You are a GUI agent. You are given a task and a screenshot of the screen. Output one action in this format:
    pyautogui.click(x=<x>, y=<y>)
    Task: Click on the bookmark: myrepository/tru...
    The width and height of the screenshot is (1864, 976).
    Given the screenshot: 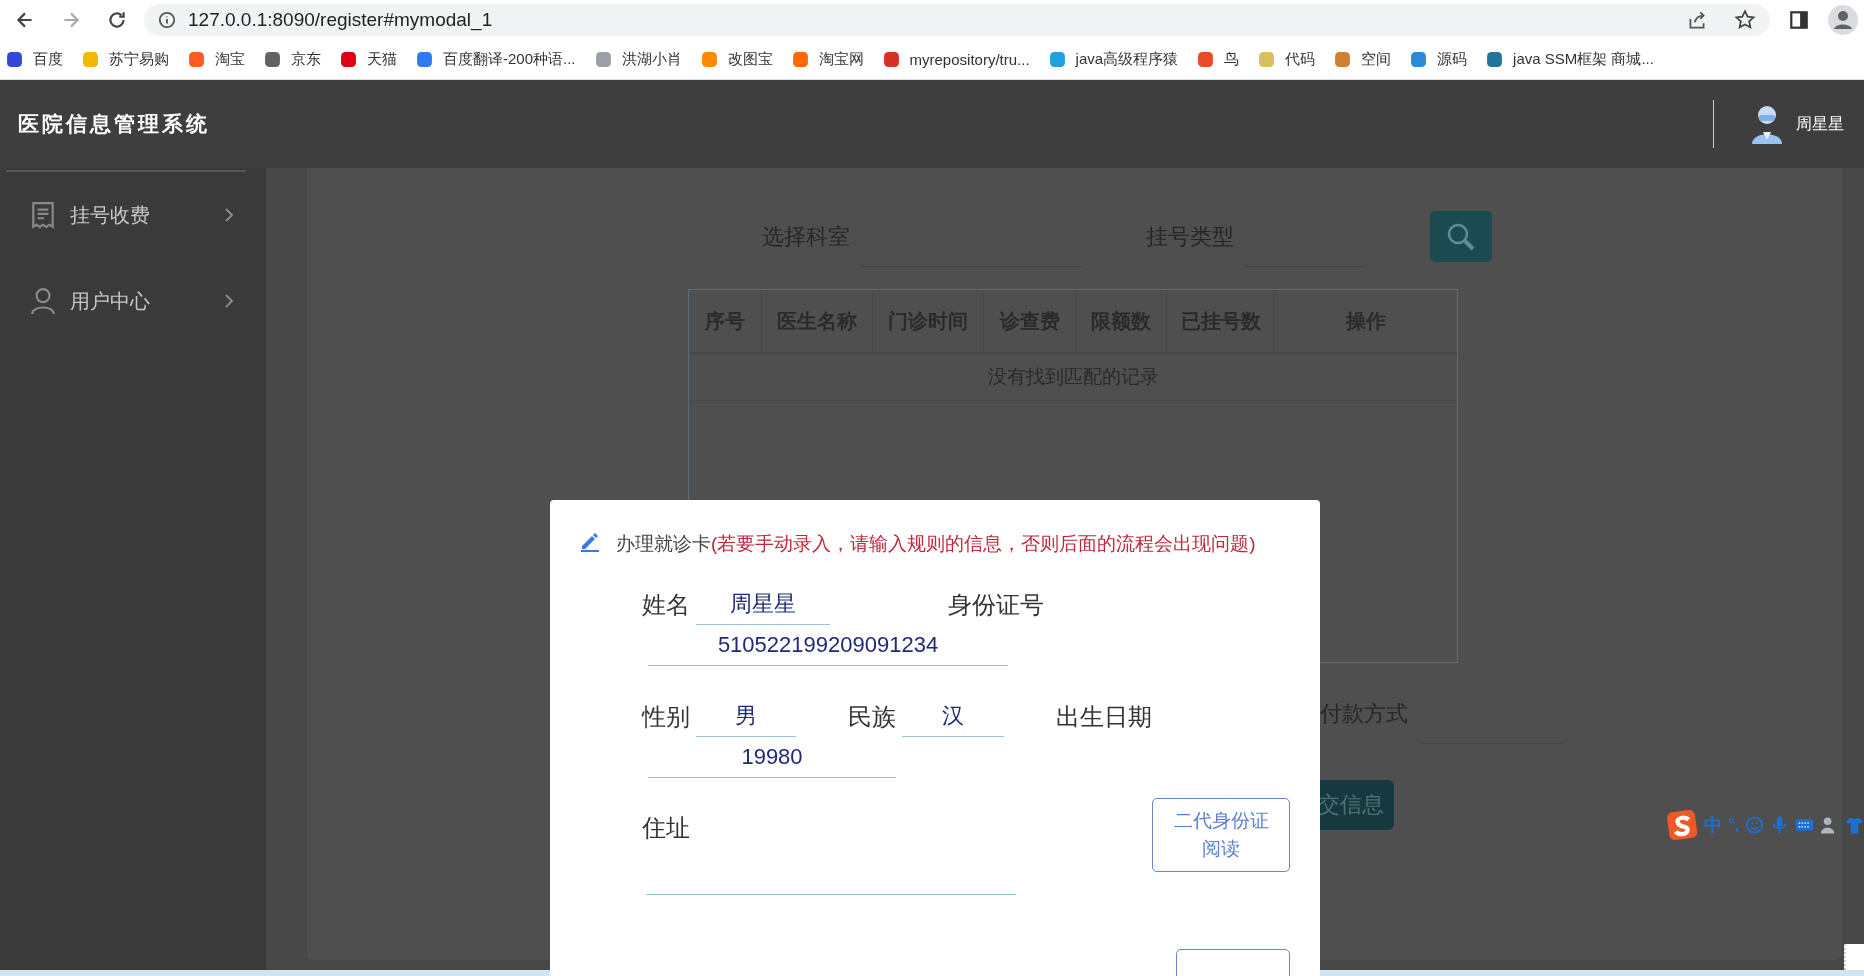 What is the action you would take?
    pyautogui.click(x=956, y=59)
    